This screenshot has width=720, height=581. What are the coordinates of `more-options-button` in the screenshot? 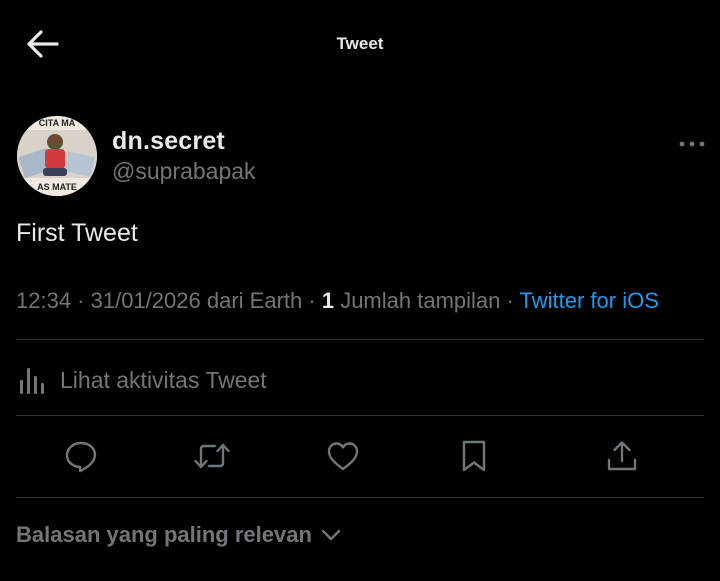 It's located at (692, 144).